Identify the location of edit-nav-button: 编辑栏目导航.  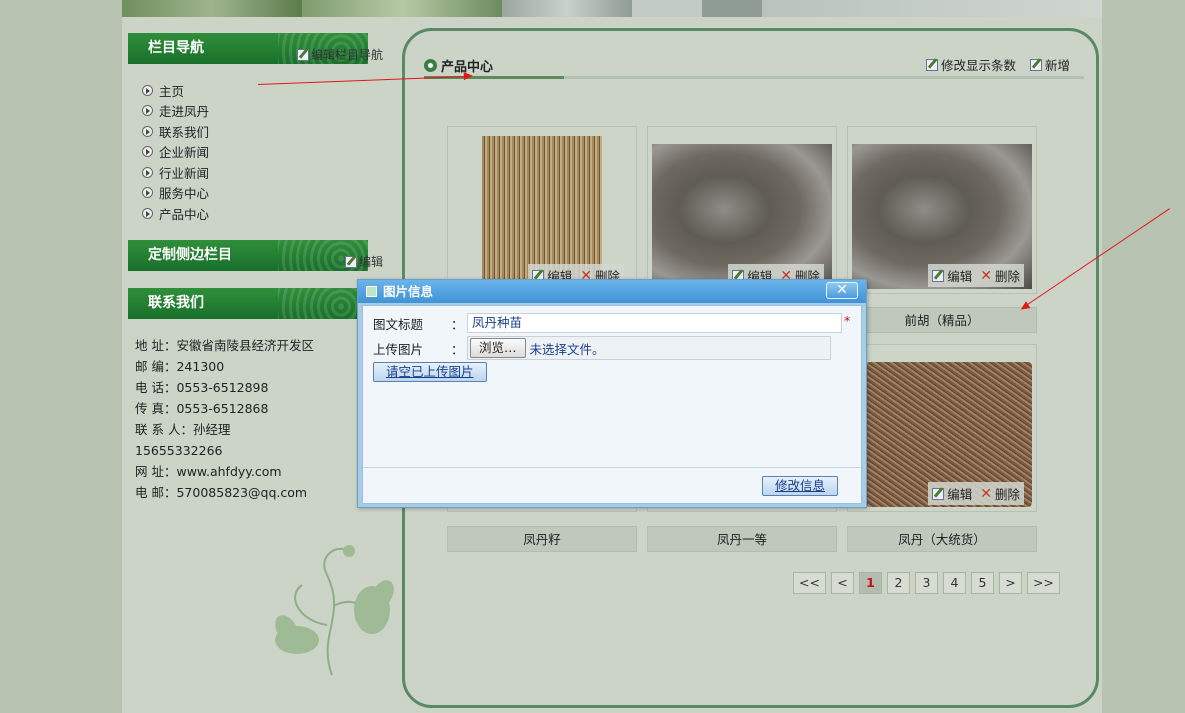
(340, 54).